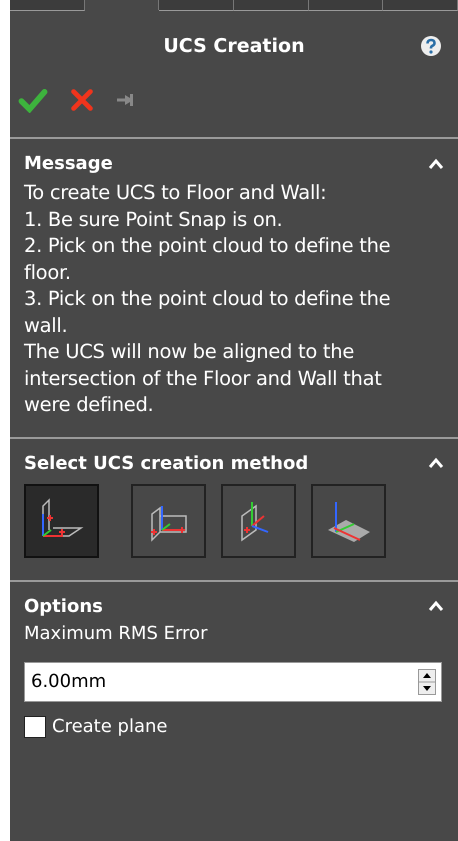 Image resolution: width=458 pixels, height=841 pixels. What do you see at coordinates (166, 463) in the screenshot?
I see `section-title: Select UCS creation method` at bounding box center [166, 463].